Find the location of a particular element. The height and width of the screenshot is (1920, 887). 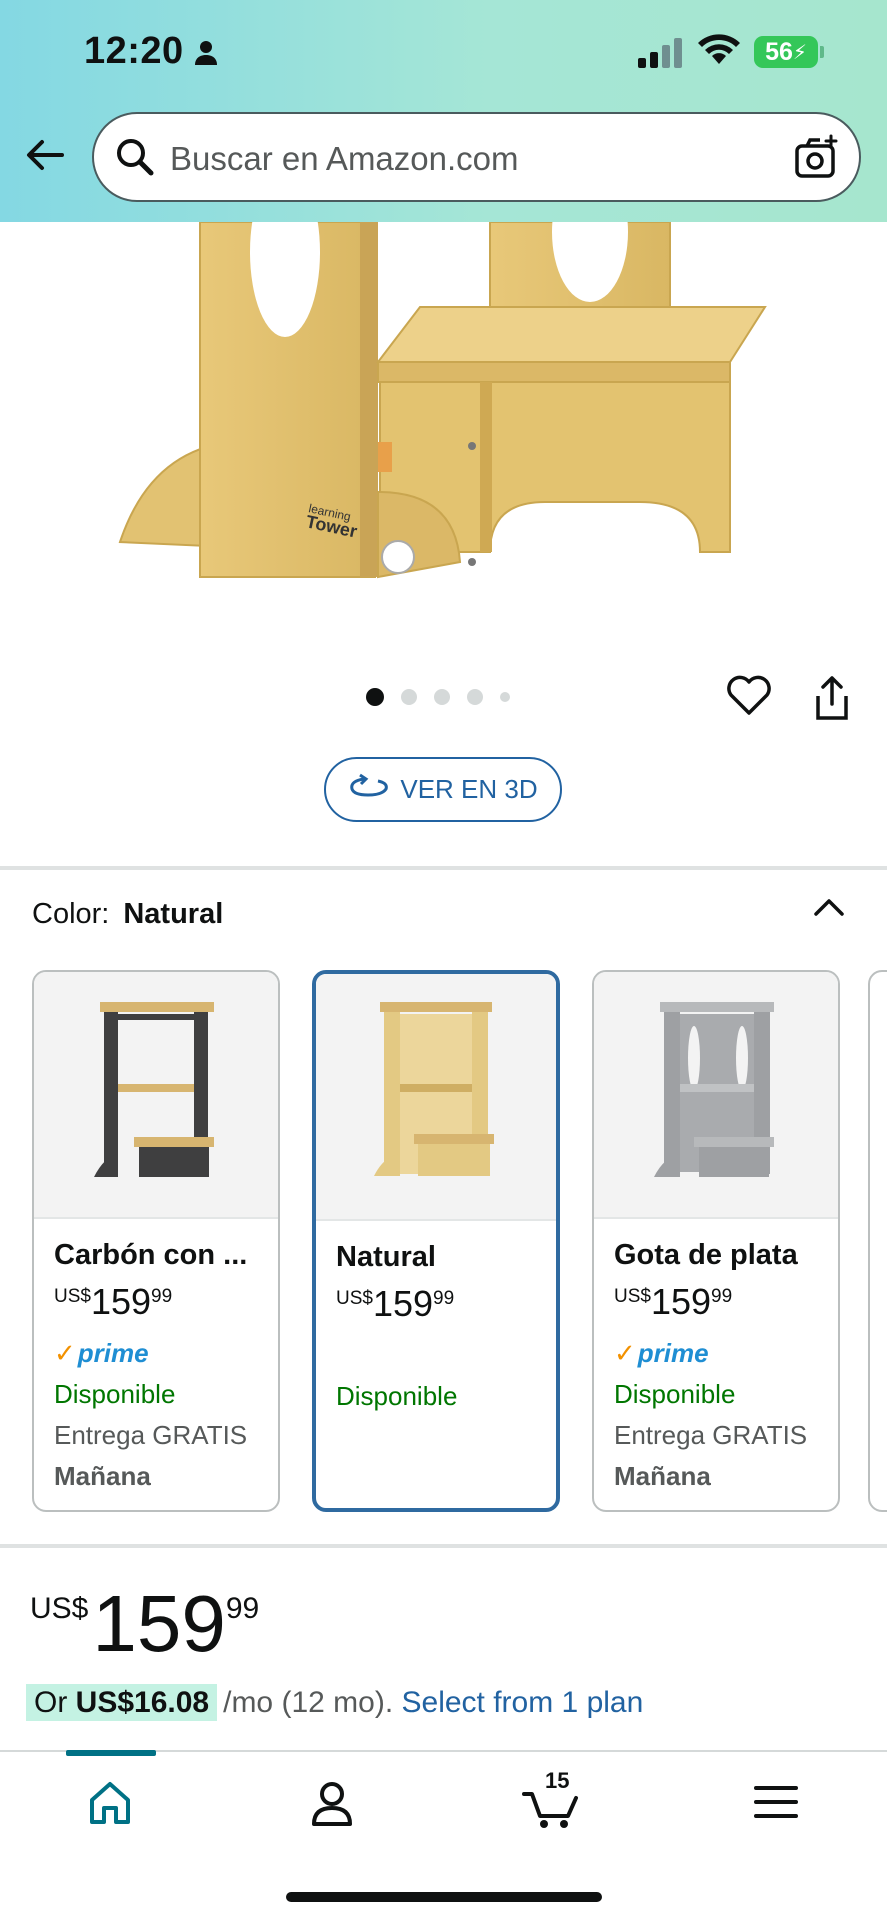

installment-prefix: Or is located at coordinates (51, 1702).